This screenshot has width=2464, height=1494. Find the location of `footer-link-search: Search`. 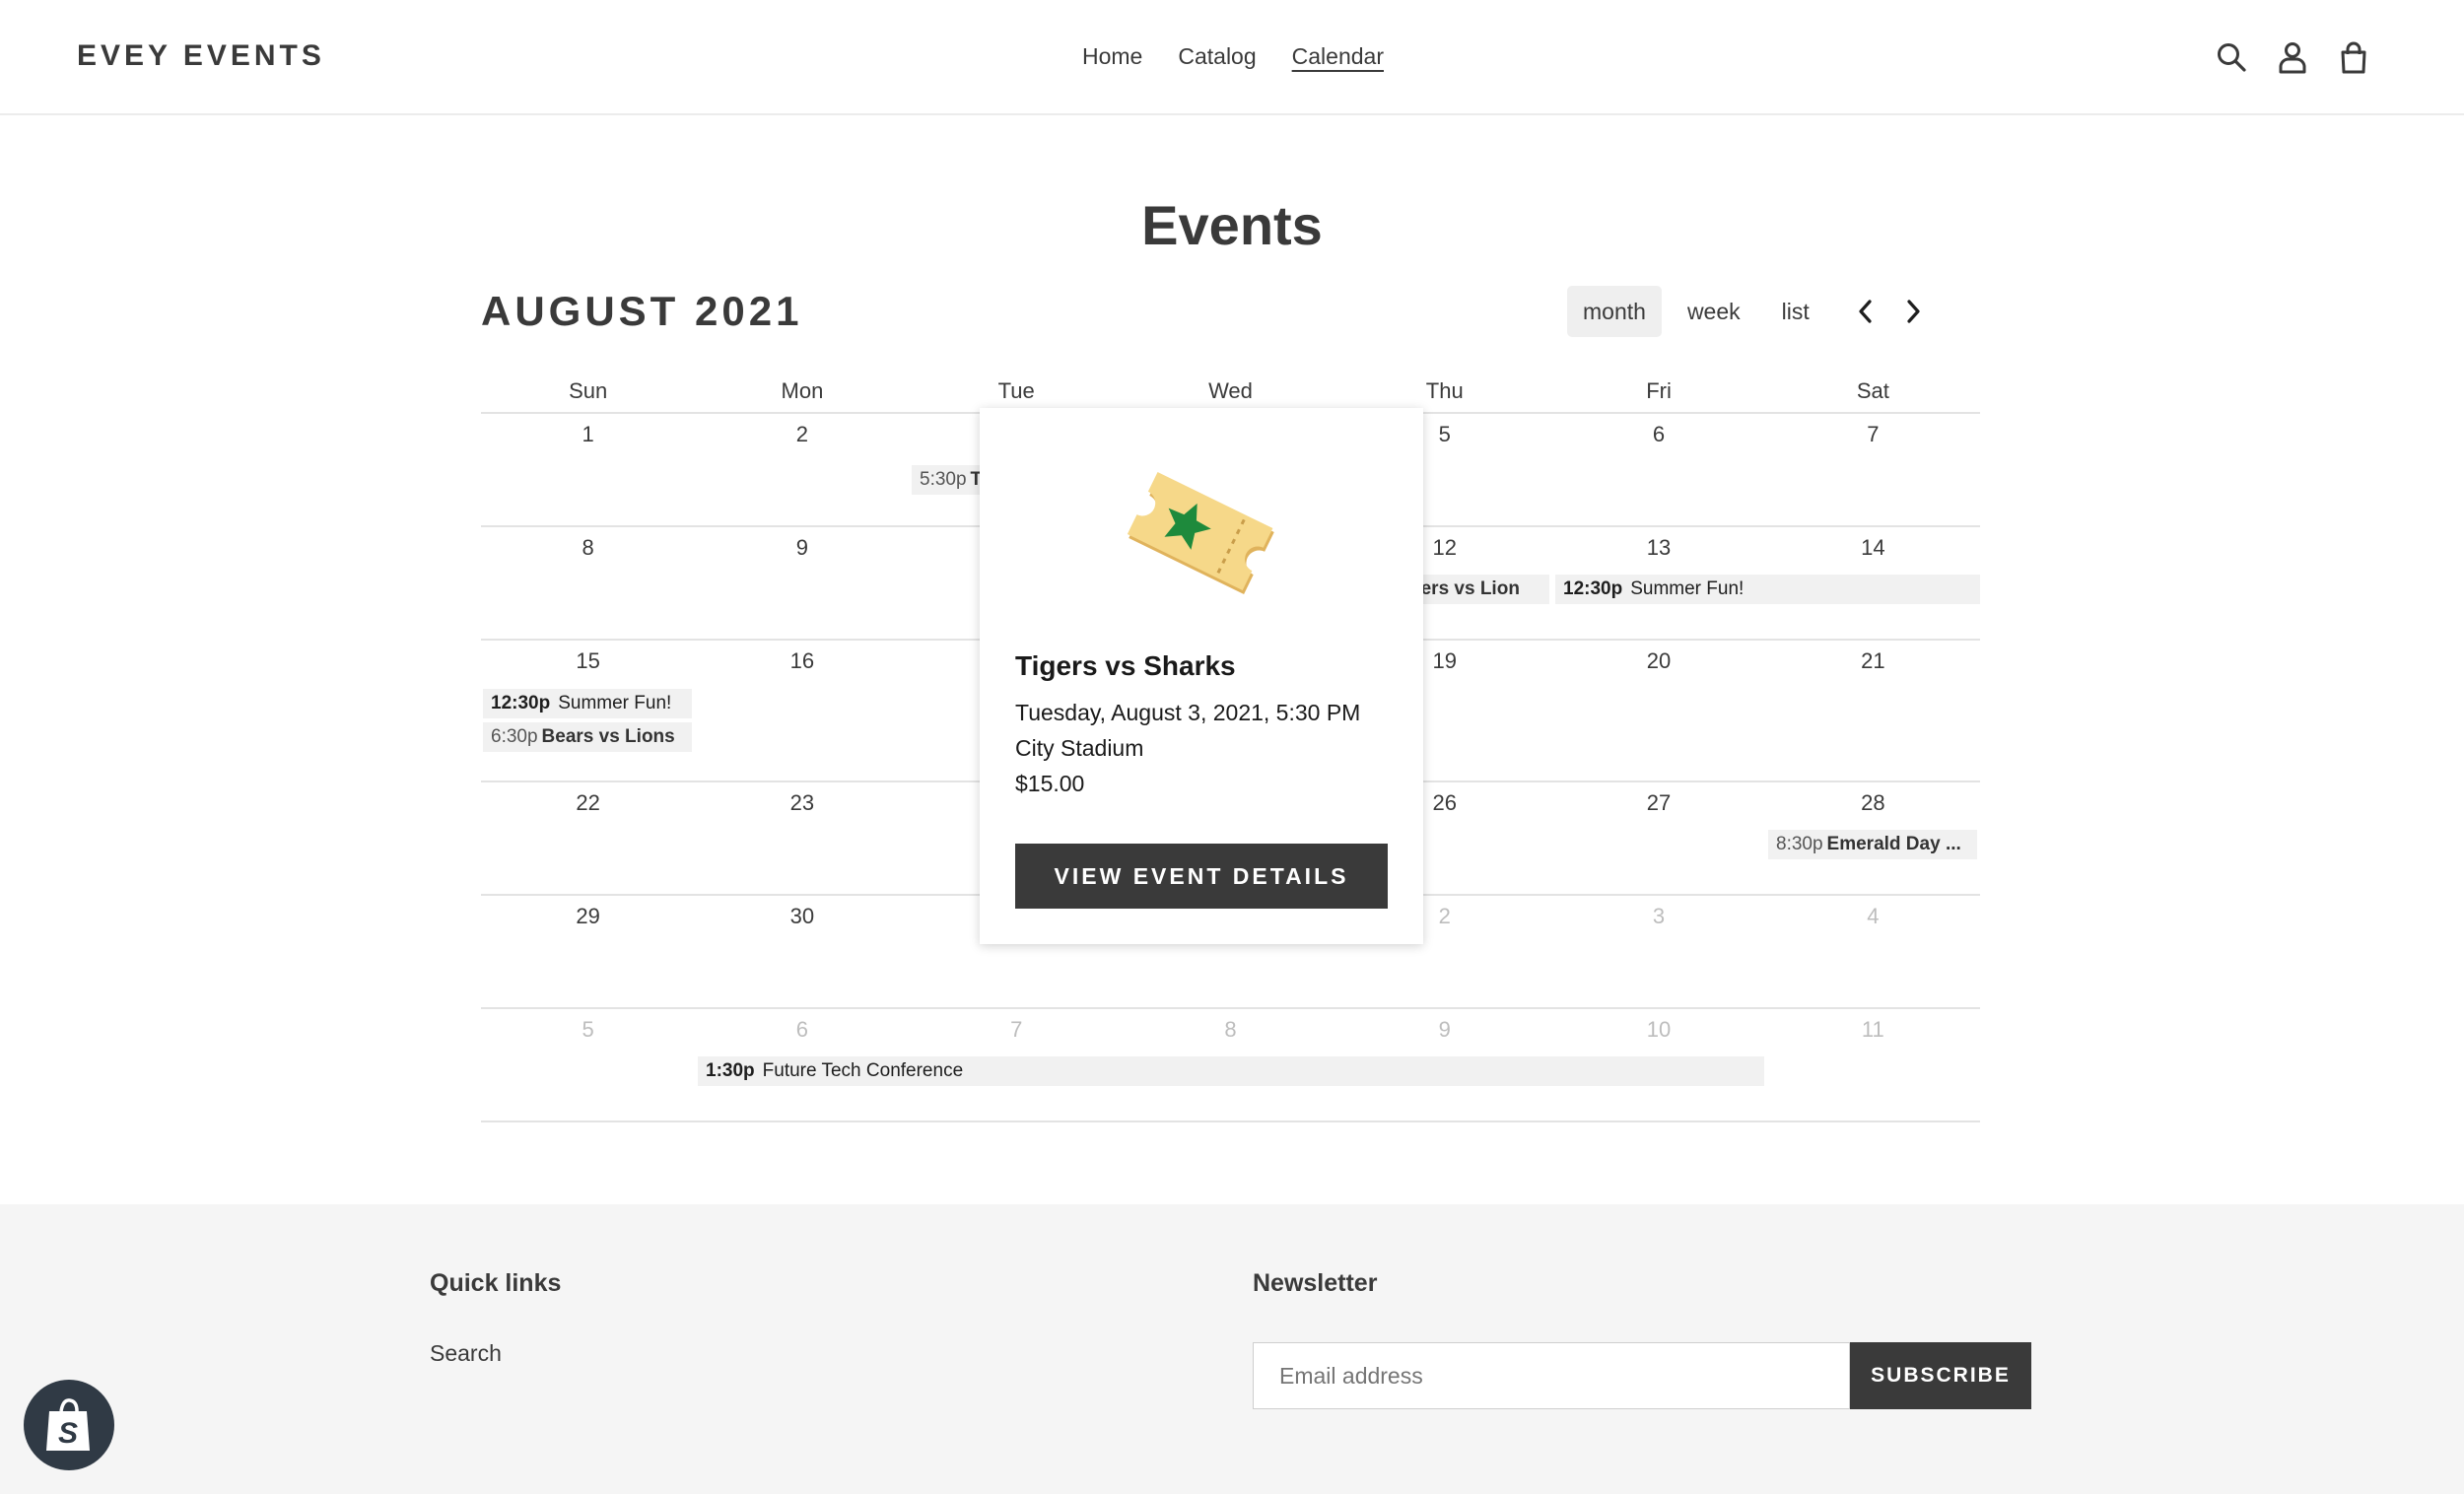

footer-link-search: Search is located at coordinates (466, 1353).